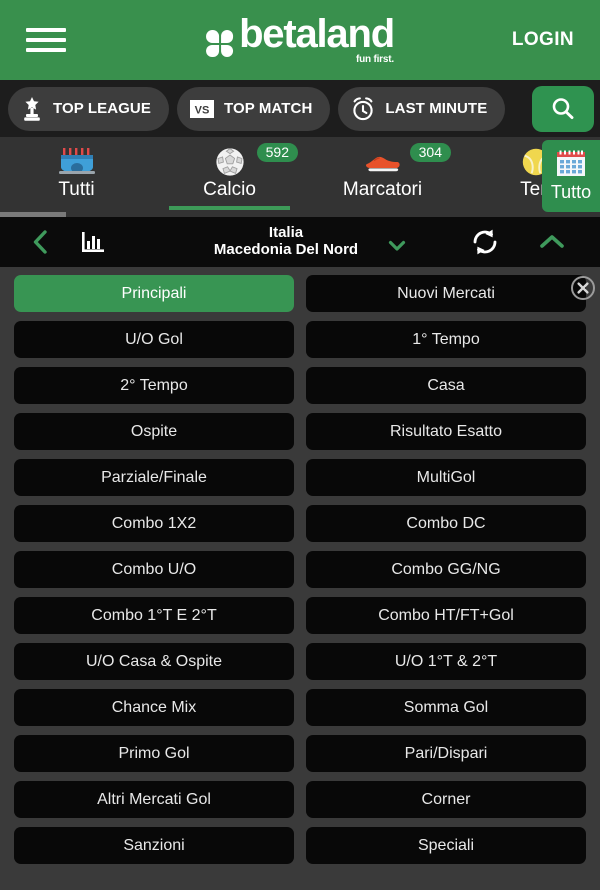  I want to click on svg-text: VS, so click(202, 110).